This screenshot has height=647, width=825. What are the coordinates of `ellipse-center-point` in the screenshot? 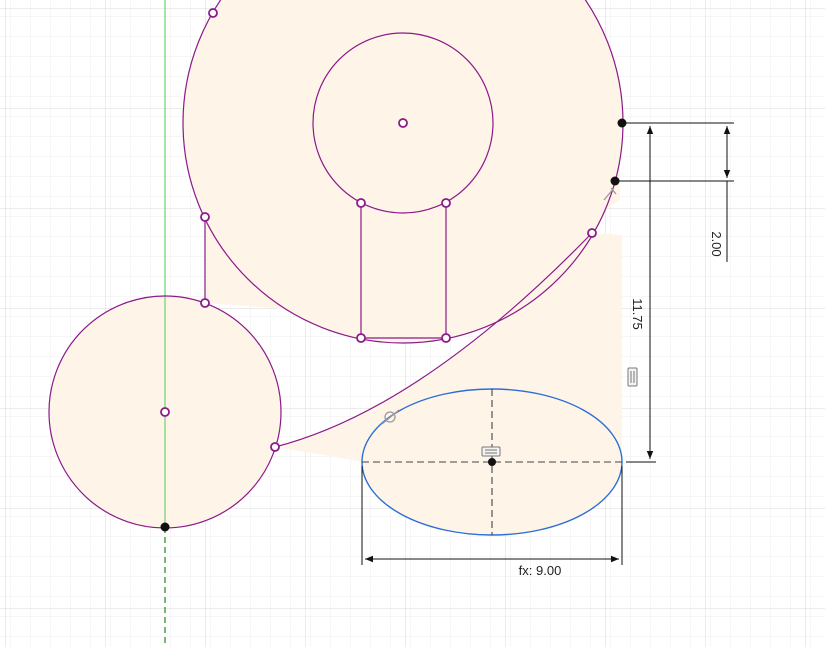 It's located at (492, 462).